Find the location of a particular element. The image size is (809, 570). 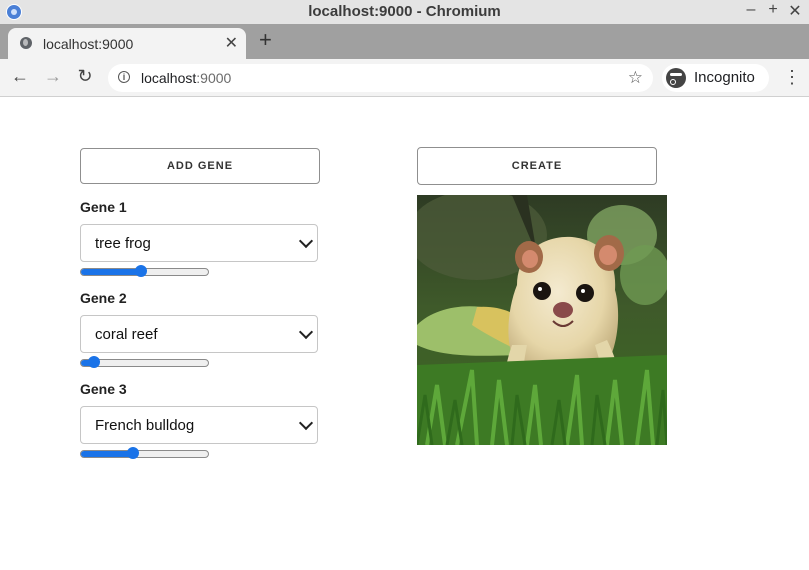

incognito-icon is located at coordinates (676, 78).